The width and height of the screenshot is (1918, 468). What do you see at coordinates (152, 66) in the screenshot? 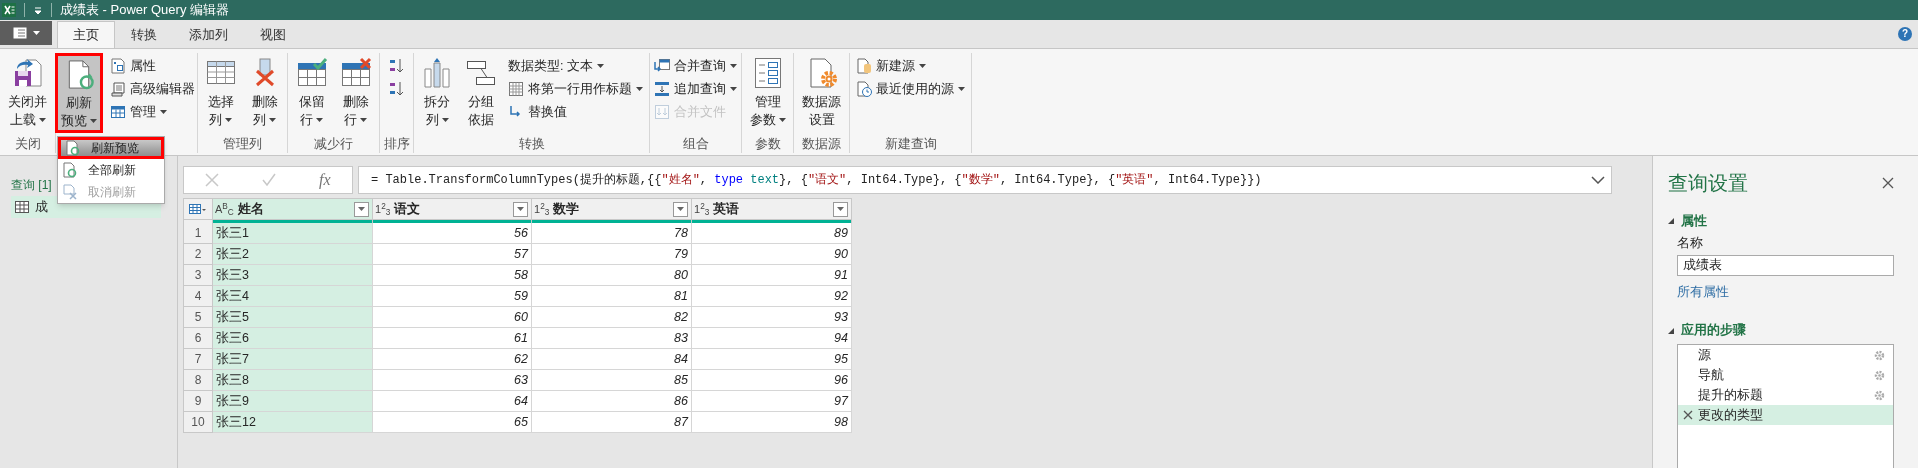
I see `ribbon-button: 属性` at bounding box center [152, 66].